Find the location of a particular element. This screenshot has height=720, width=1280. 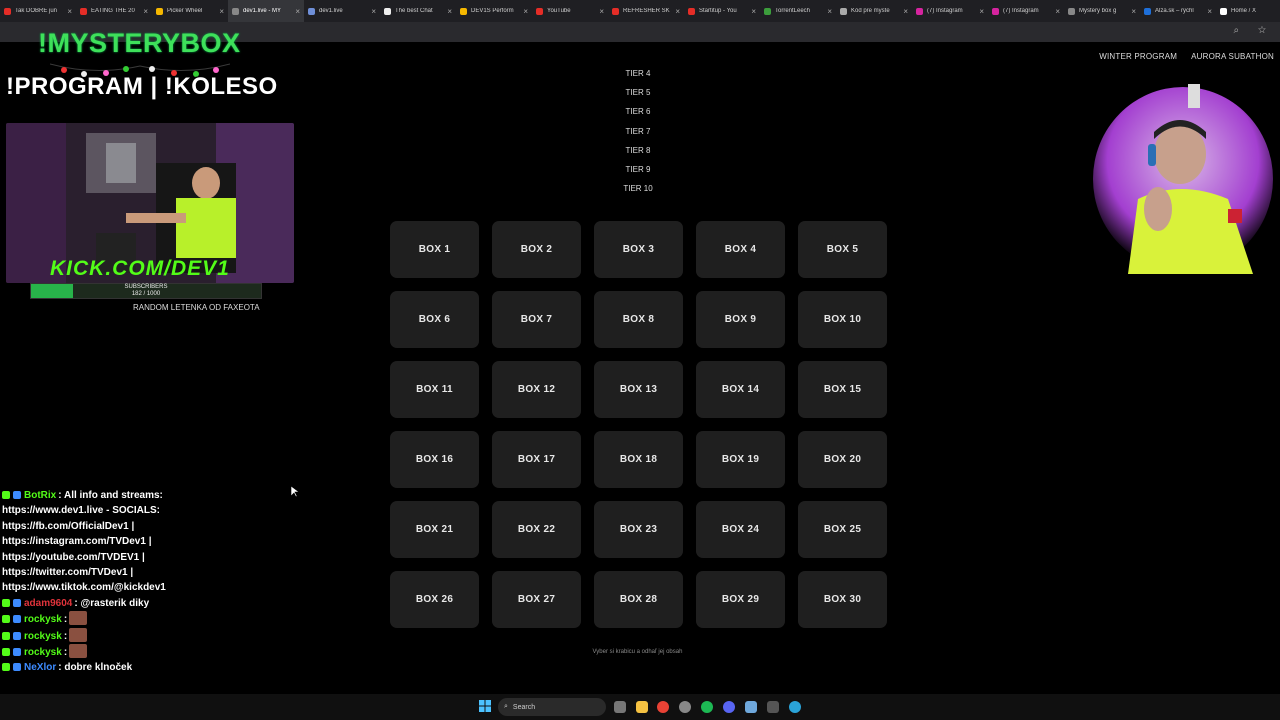

chat-text: https://www.tiktok.com/@kickdev1 is located at coordinates (84, 588).